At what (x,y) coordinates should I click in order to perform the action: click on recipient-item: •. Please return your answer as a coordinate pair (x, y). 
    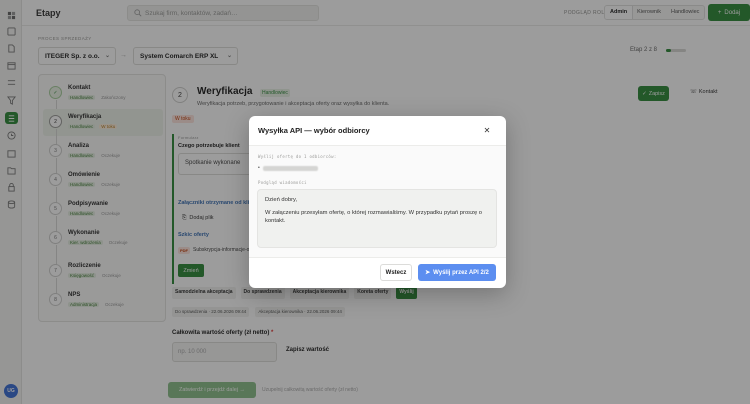
    Looking at the image, I should click on (288, 168).